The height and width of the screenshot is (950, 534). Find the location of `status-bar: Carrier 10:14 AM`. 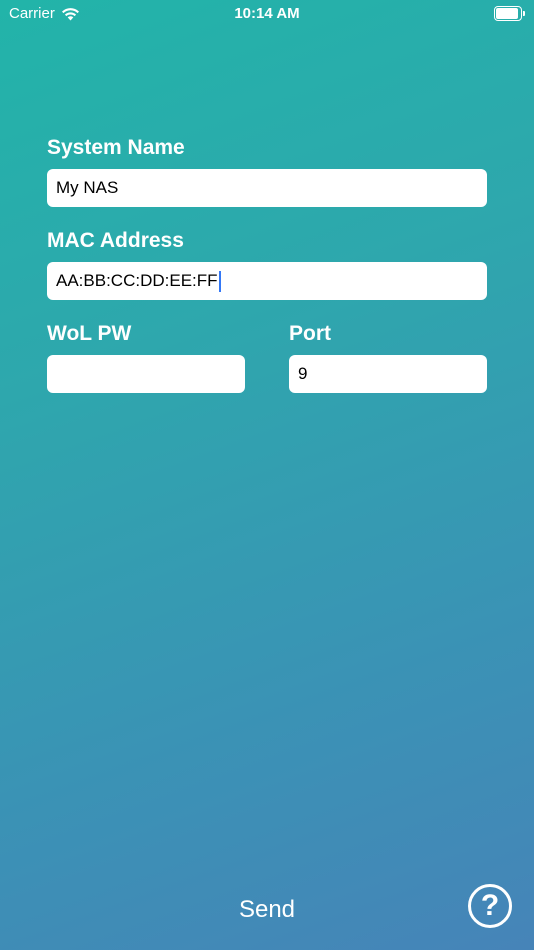

status-bar: Carrier 10:14 AM is located at coordinates (267, 14).